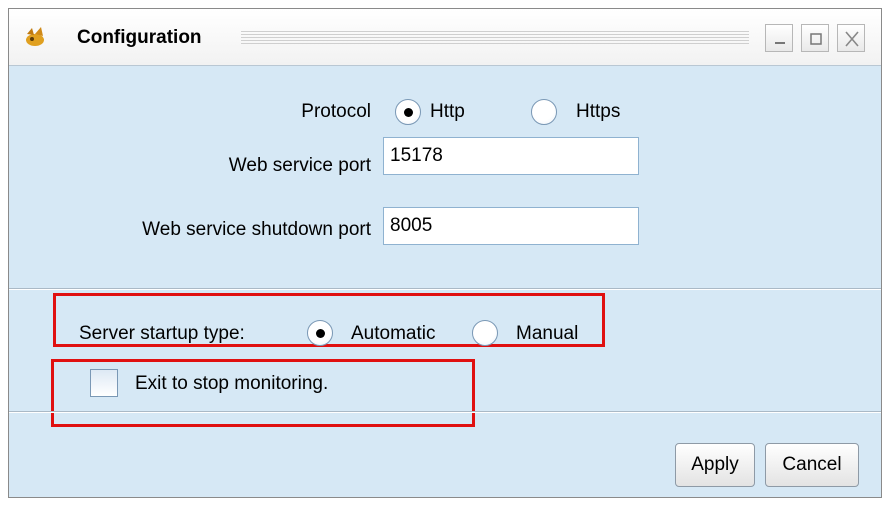 This screenshot has height=508, width=886. I want to click on minimize-icon, so click(780, 43).